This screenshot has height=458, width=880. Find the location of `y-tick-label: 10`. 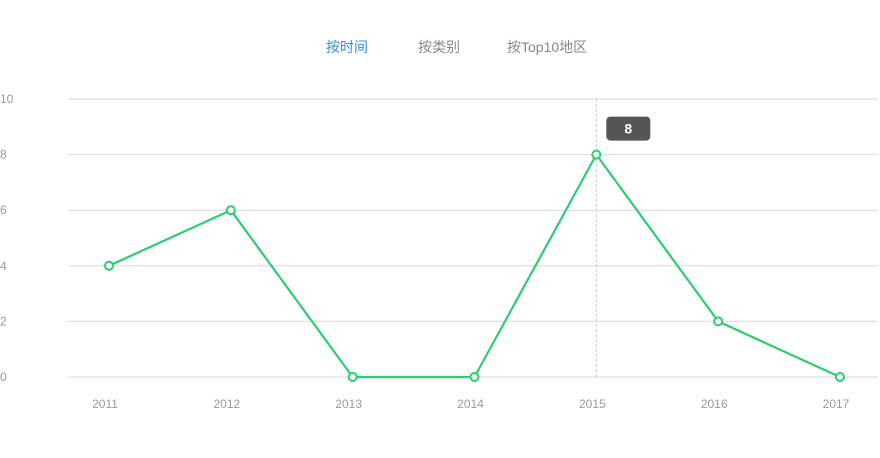

y-tick-label: 10 is located at coordinates (7, 99).